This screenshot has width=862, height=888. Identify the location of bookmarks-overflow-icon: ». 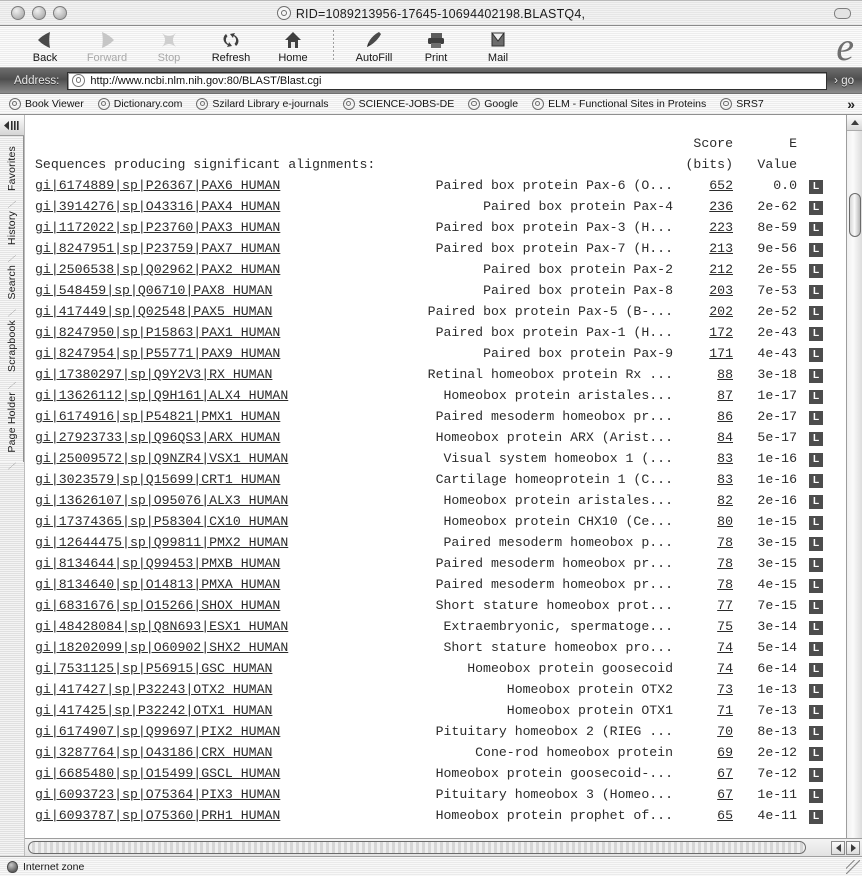
(851, 104).